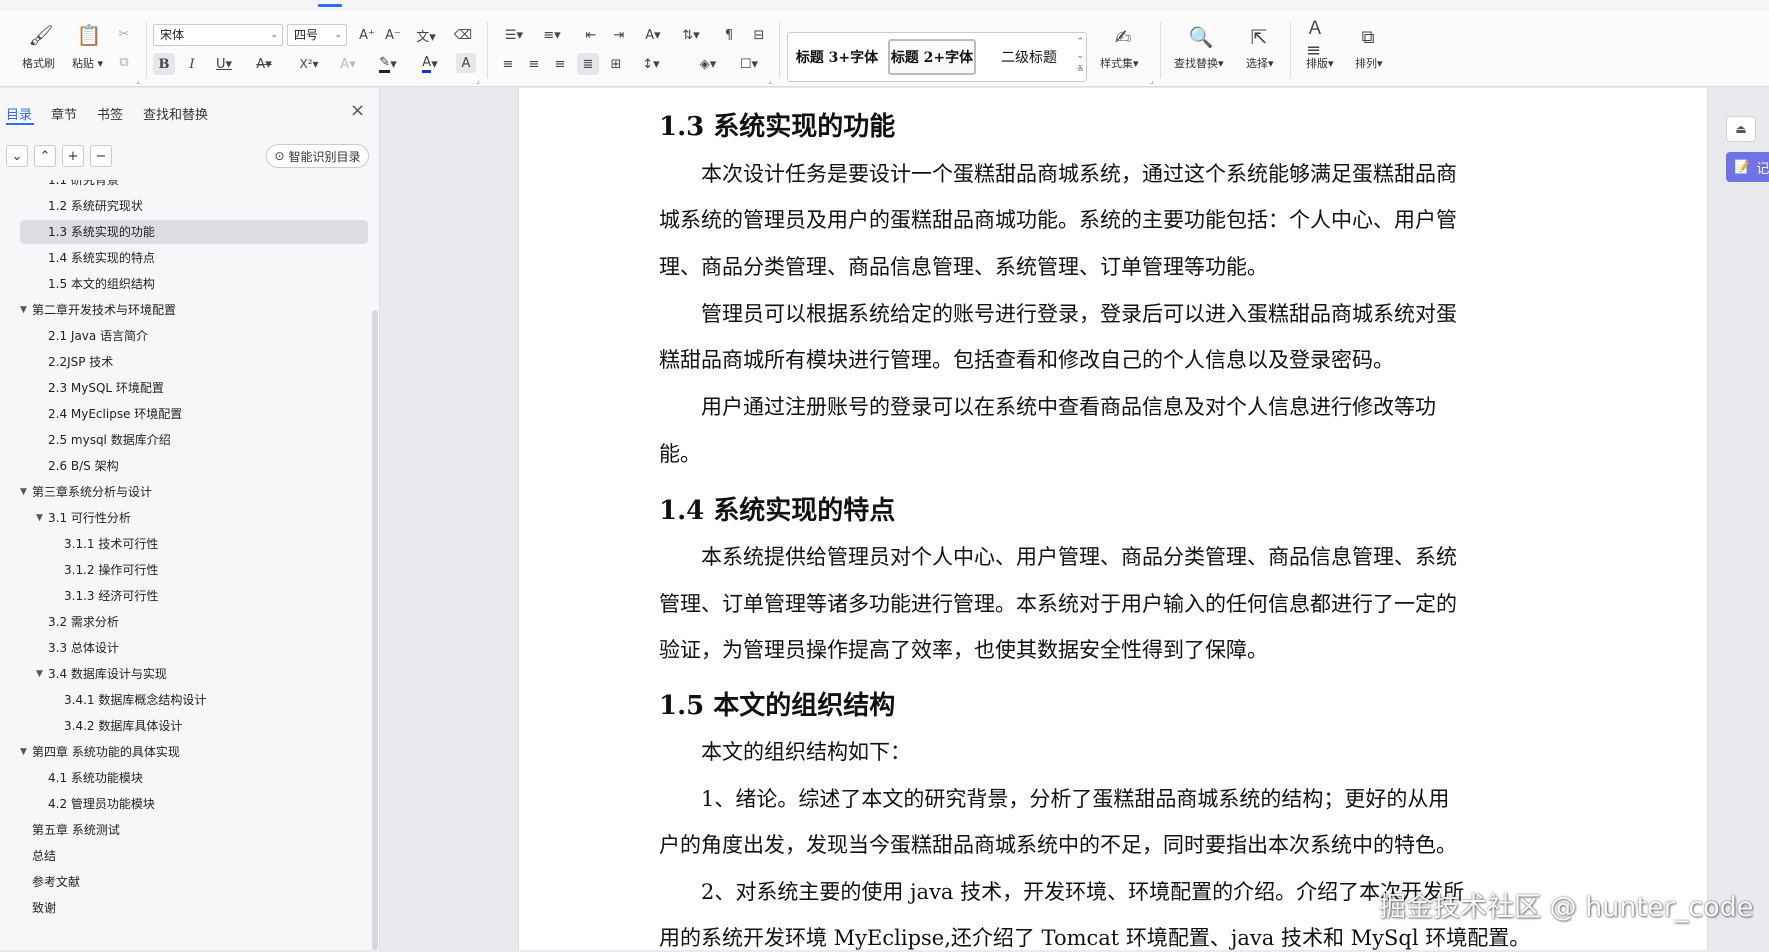 This screenshot has height=952, width=1769. I want to click on style-heading3: 标题 3+字体, so click(837, 57).